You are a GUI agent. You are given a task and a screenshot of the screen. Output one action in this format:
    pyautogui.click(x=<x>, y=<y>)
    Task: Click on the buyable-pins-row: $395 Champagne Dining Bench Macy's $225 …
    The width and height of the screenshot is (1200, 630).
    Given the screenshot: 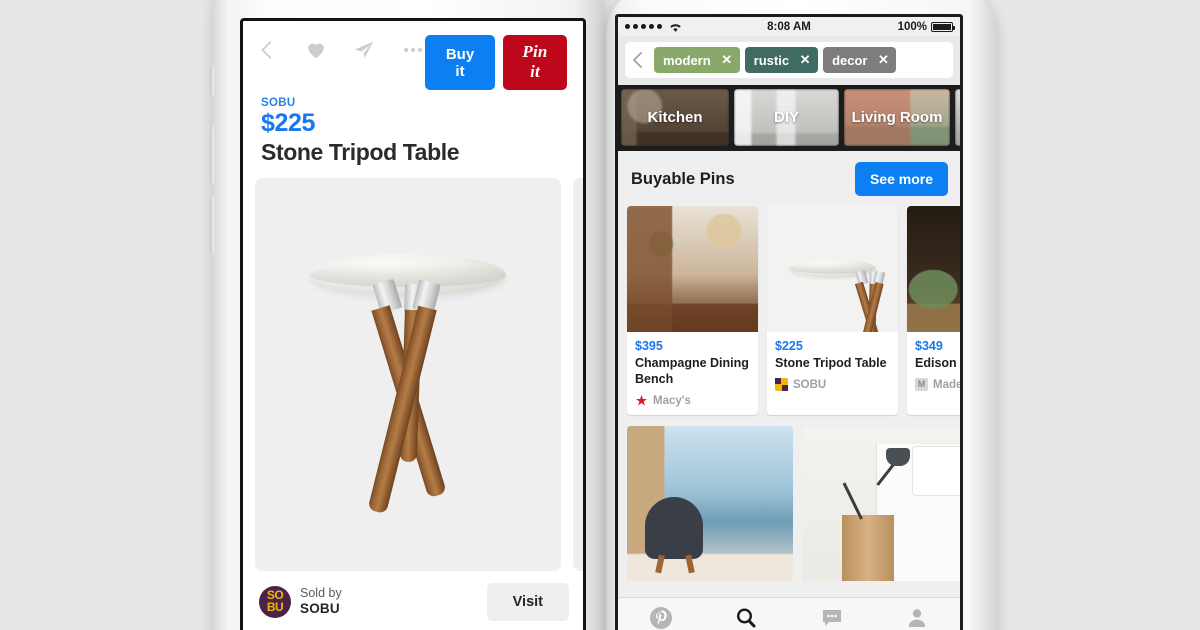 What is the action you would take?
    pyautogui.click(x=789, y=310)
    